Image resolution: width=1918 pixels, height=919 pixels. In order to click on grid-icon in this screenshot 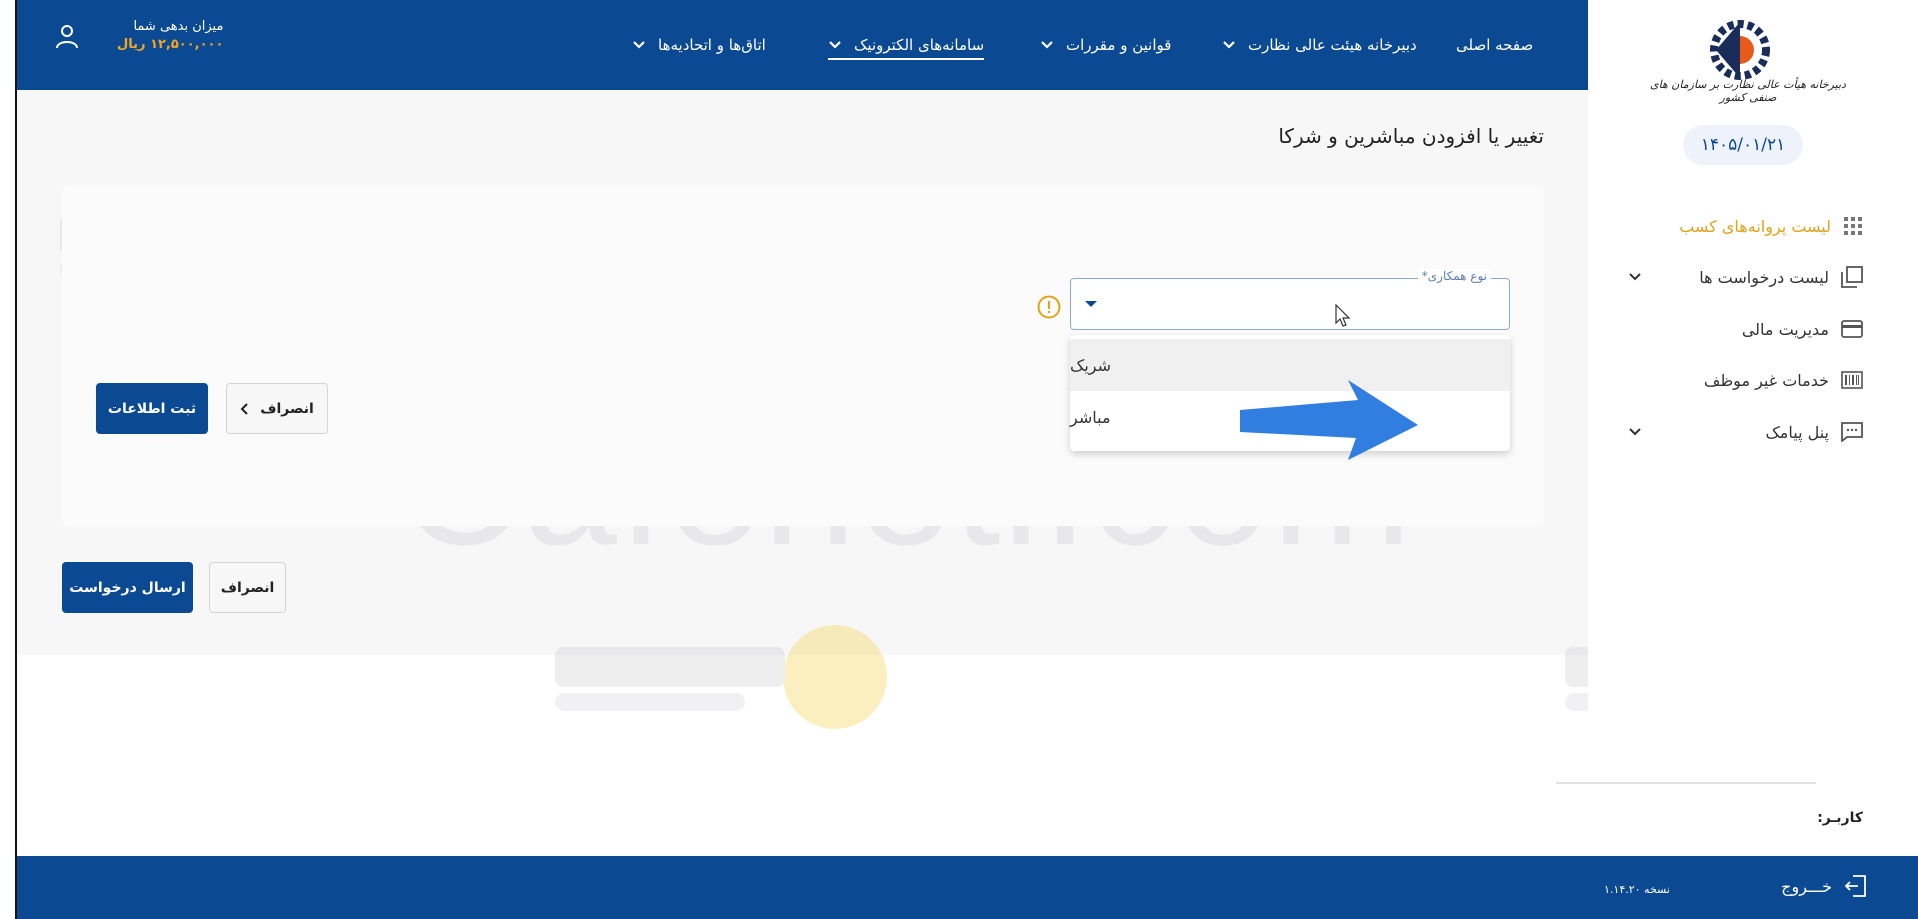, I will do `click(1853, 226)`.